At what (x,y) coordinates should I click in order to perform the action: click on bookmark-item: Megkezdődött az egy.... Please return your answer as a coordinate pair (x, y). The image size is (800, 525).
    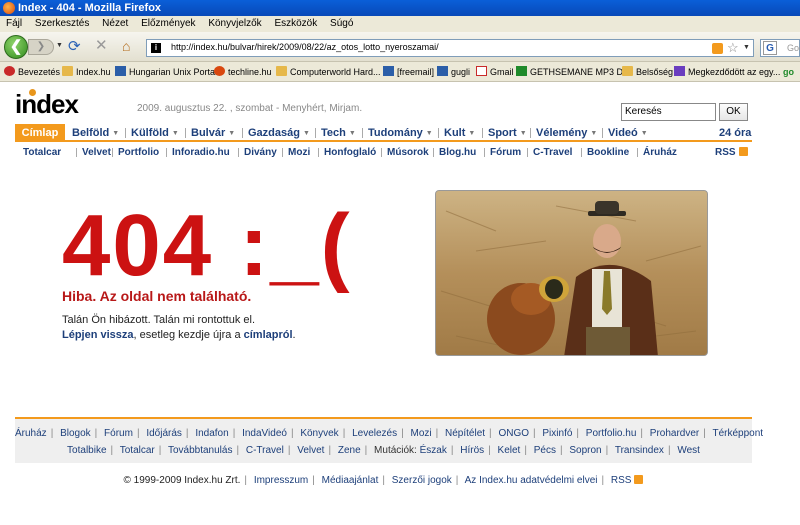
    Looking at the image, I should click on (727, 71).